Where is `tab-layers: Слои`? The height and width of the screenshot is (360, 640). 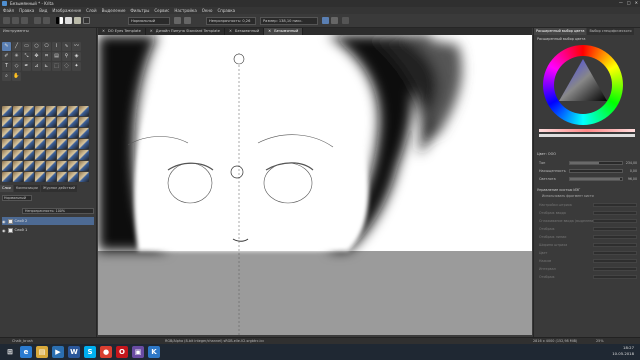
tab-layers: Слои is located at coordinates (6, 188).